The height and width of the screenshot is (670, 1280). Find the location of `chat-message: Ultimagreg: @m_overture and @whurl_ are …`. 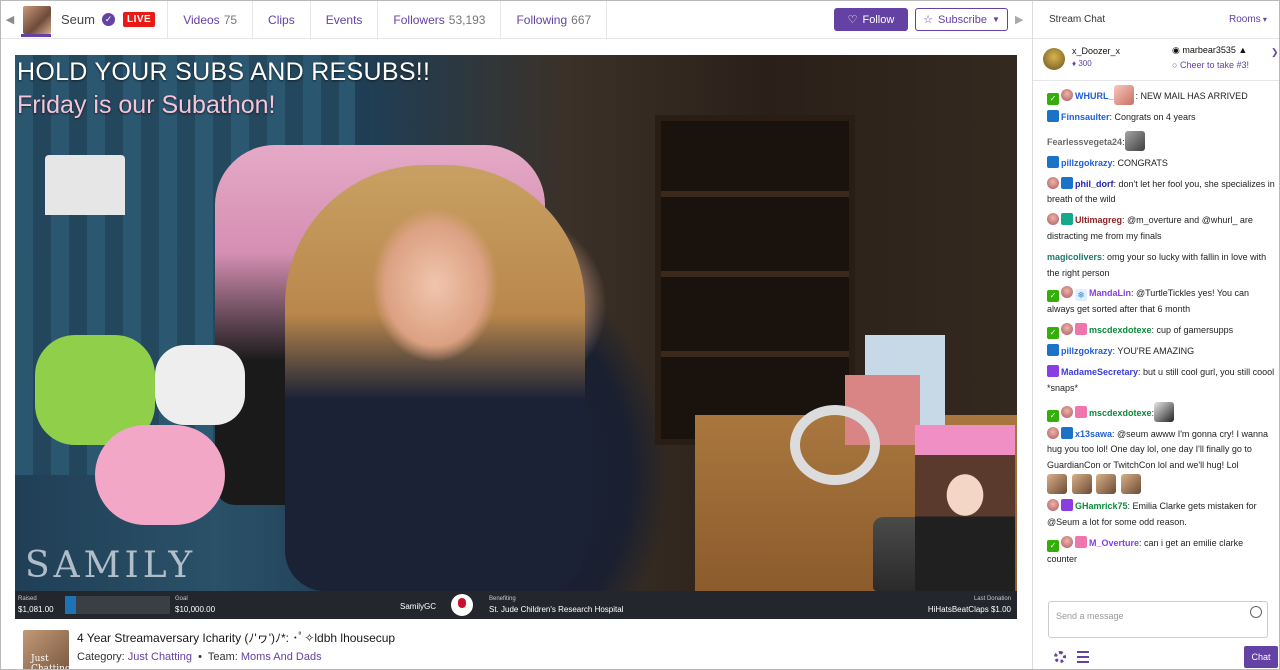

chat-message: Ultimagreg: @m_overture and @whurl_ are … is located at coordinates (1161, 229).